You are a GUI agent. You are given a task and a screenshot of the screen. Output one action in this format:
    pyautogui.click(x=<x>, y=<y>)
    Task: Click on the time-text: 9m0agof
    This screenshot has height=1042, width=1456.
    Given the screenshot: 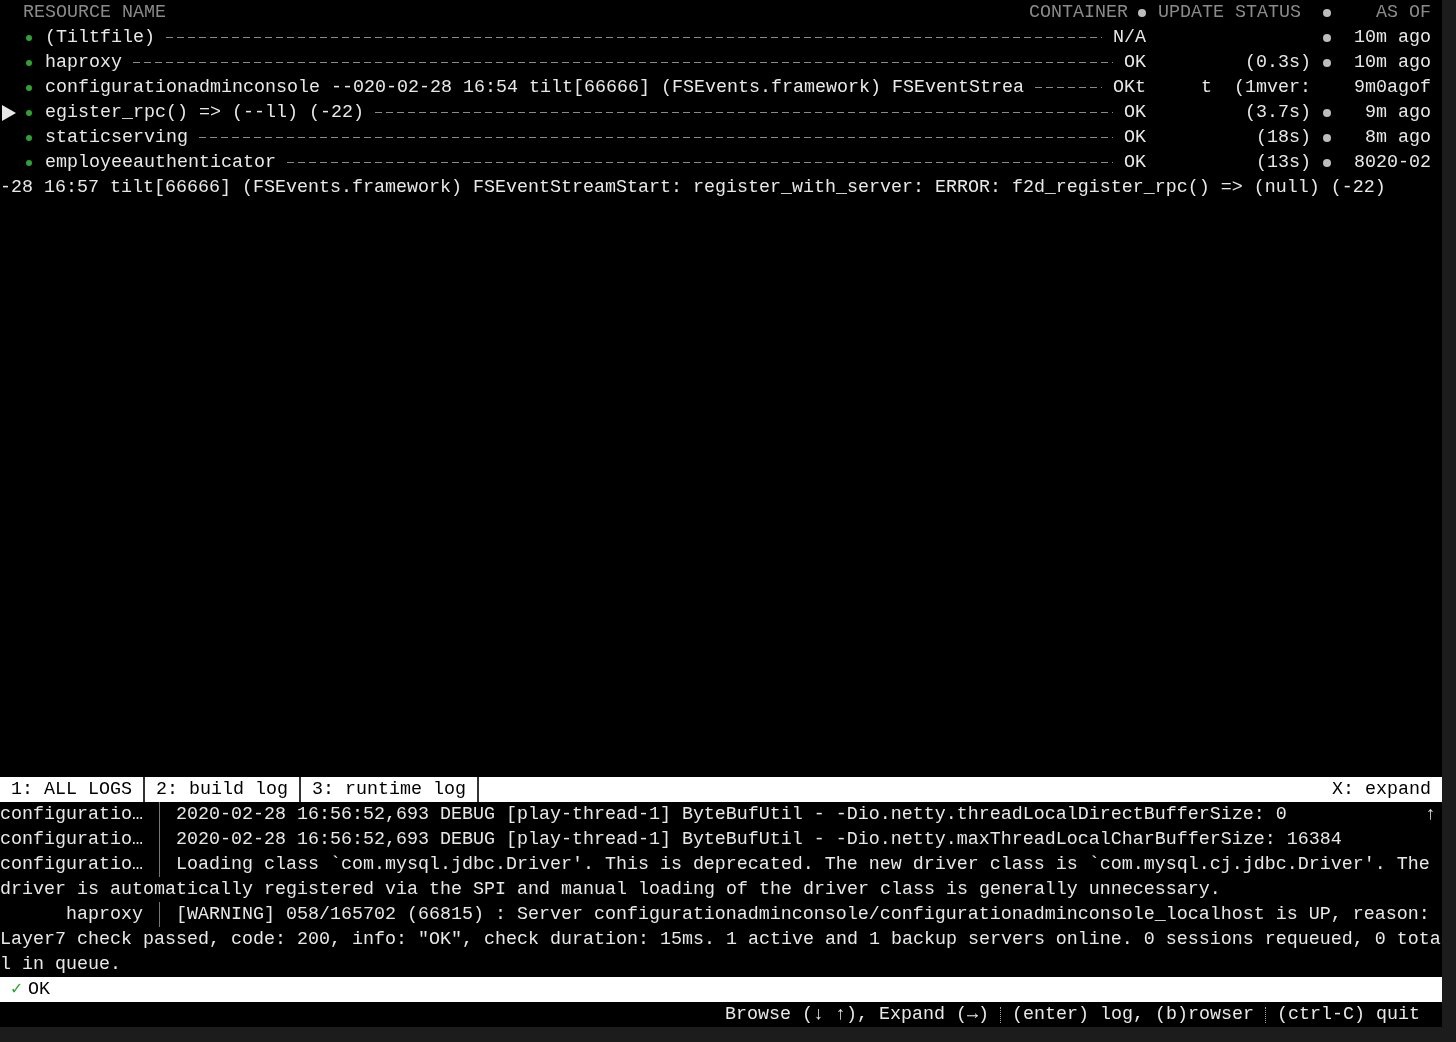 What is the action you would take?
    pyautogui.click(x=1392, y=88)
    